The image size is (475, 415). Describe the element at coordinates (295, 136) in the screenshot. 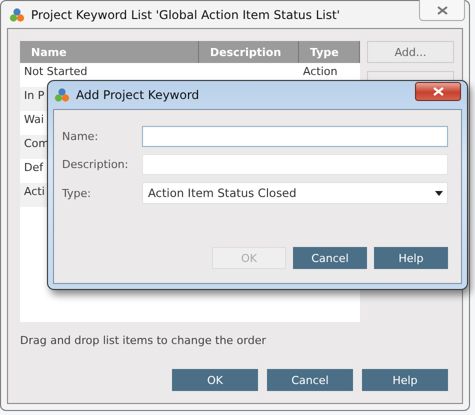

I see `text-field` at that location.